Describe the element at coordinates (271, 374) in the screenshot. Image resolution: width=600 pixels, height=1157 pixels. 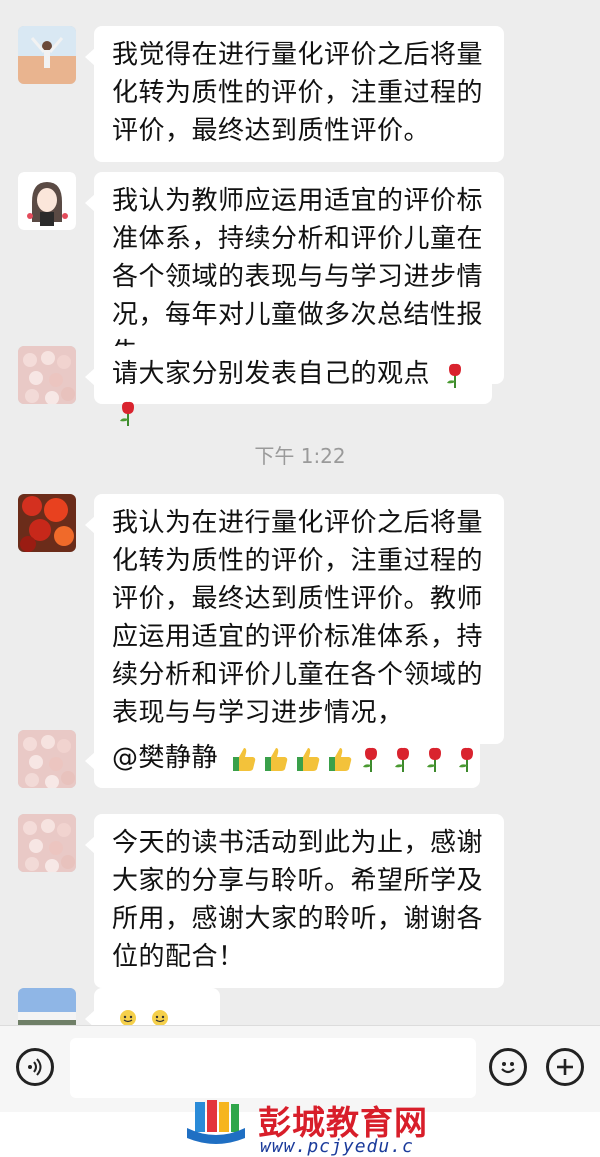
I see `message-text: 请大家分别发表自己的观点` at that location.